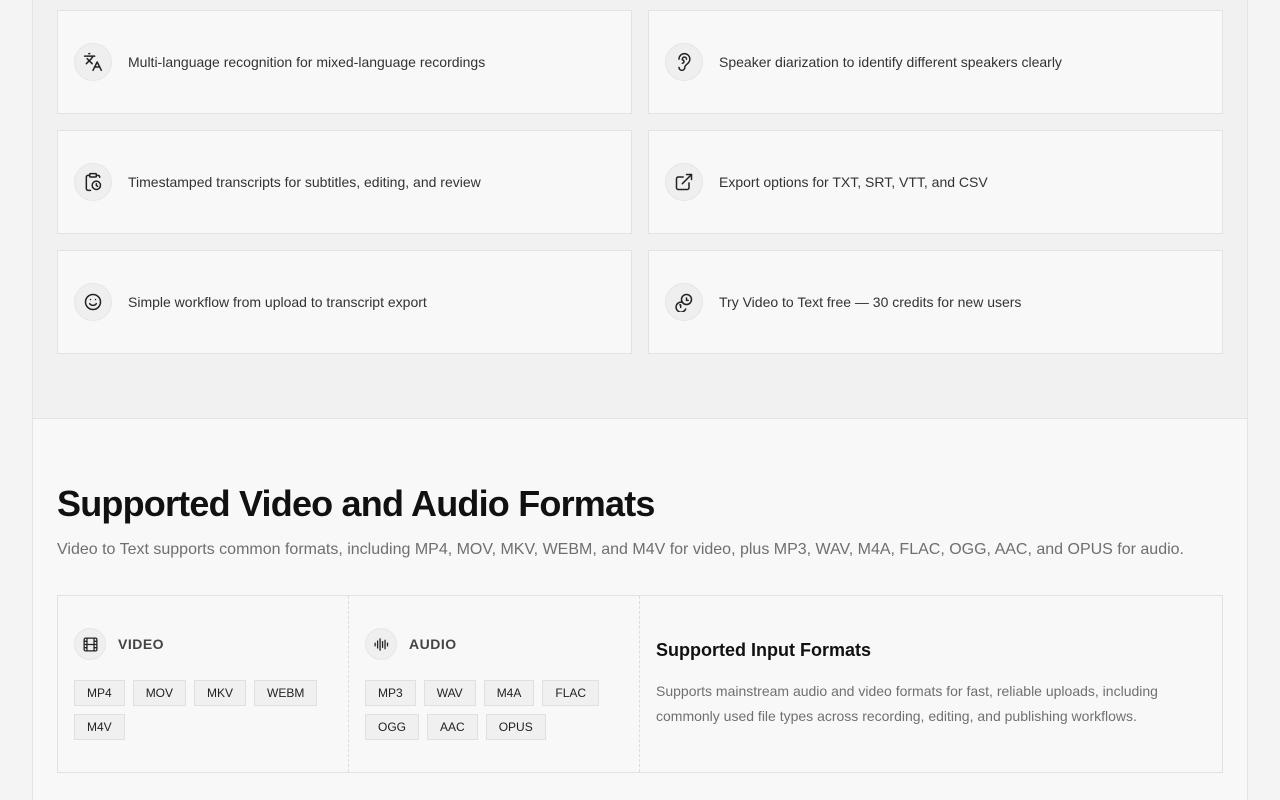  What do you see at coordinates (509, 693) in the screenshot?
I see `format-tag: M4A` at bounding box center [509, 693].